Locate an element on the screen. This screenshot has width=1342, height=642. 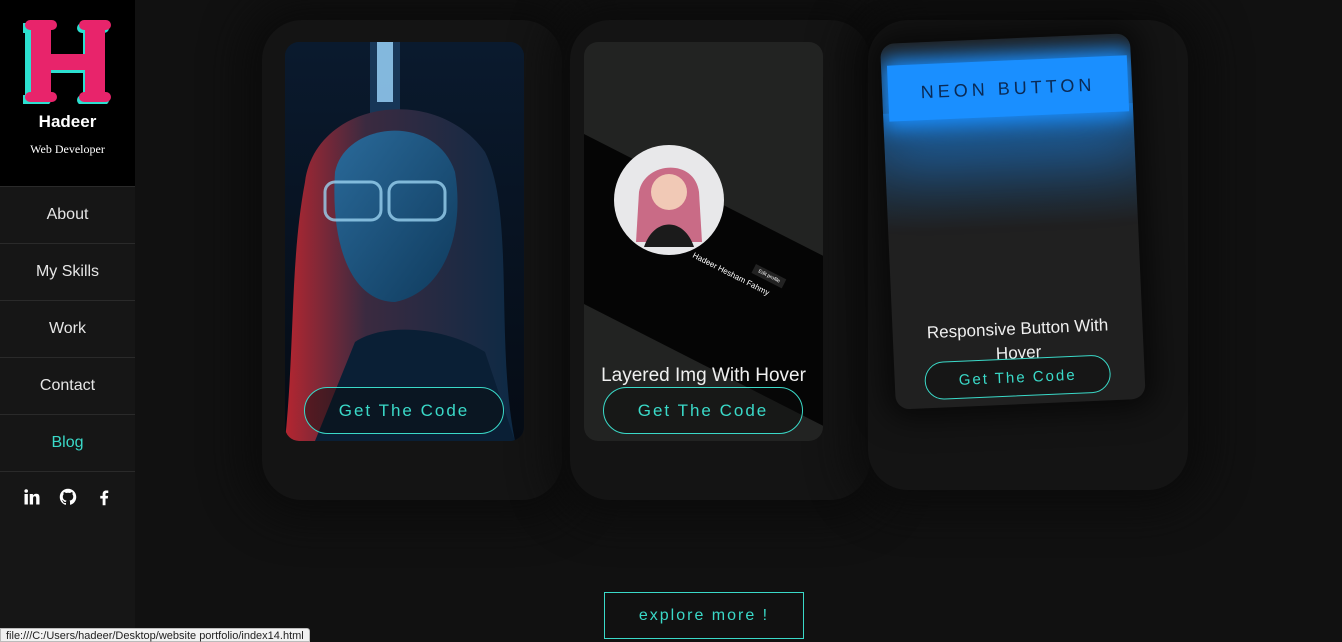
logo-icon is located at coordinates (67, 62).